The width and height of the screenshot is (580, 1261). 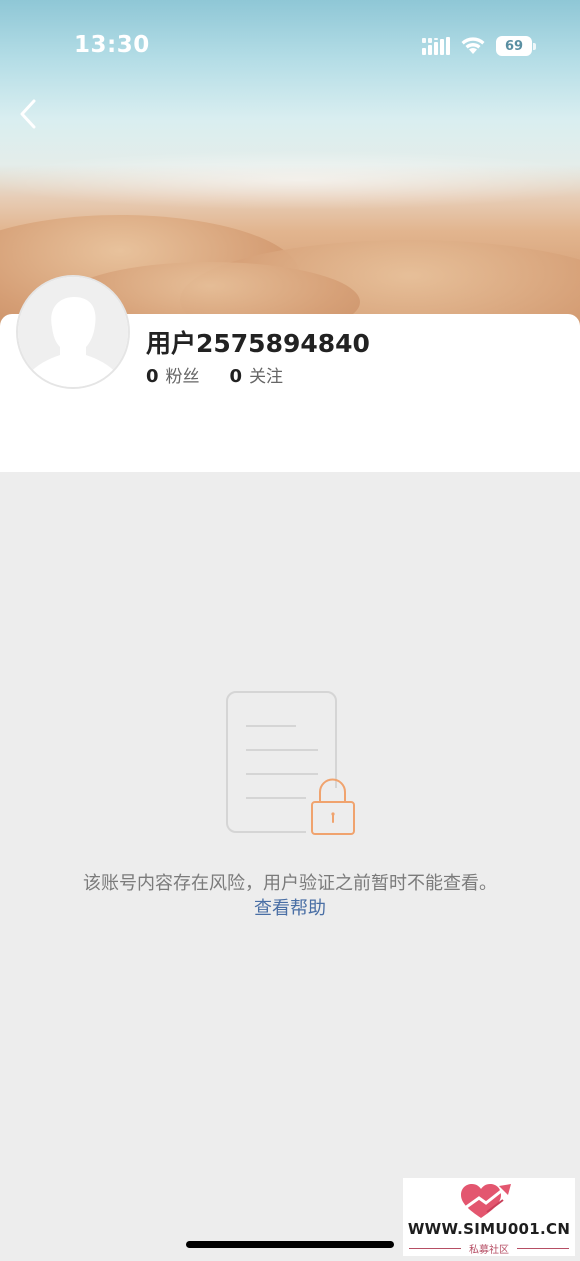 What do you see at coordinates (290, 47) in the screenshot?
I see `status-bar: 13:30 69` at bounding box center [290, 47].